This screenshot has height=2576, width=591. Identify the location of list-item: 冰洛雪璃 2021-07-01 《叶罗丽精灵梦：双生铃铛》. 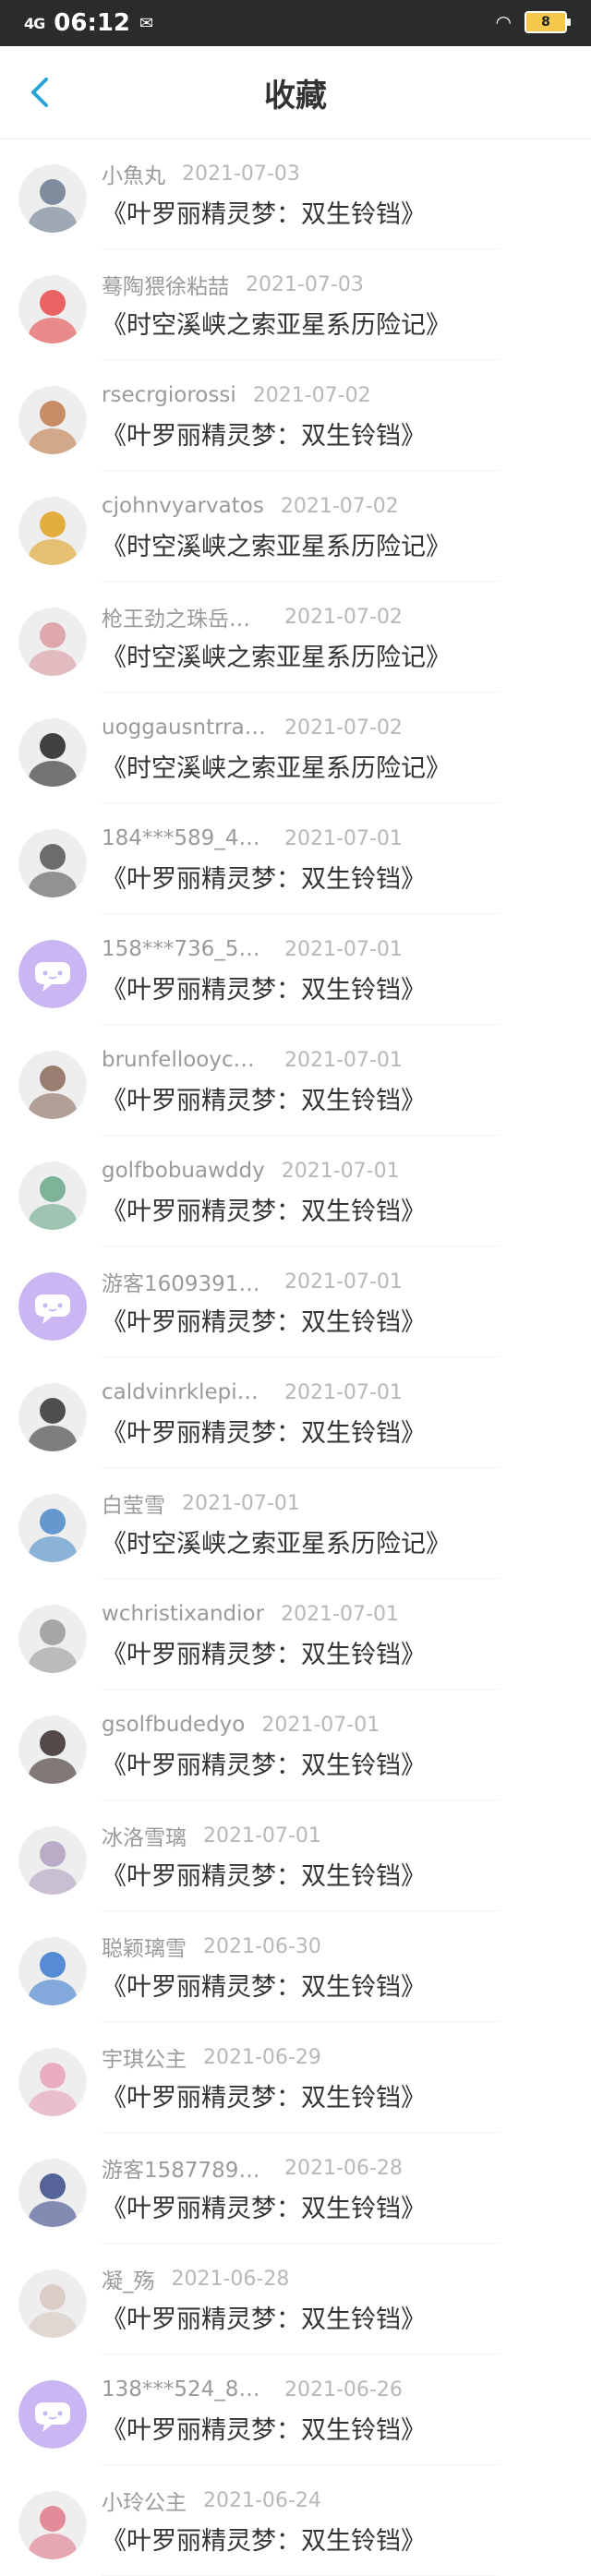
(295, 1855).